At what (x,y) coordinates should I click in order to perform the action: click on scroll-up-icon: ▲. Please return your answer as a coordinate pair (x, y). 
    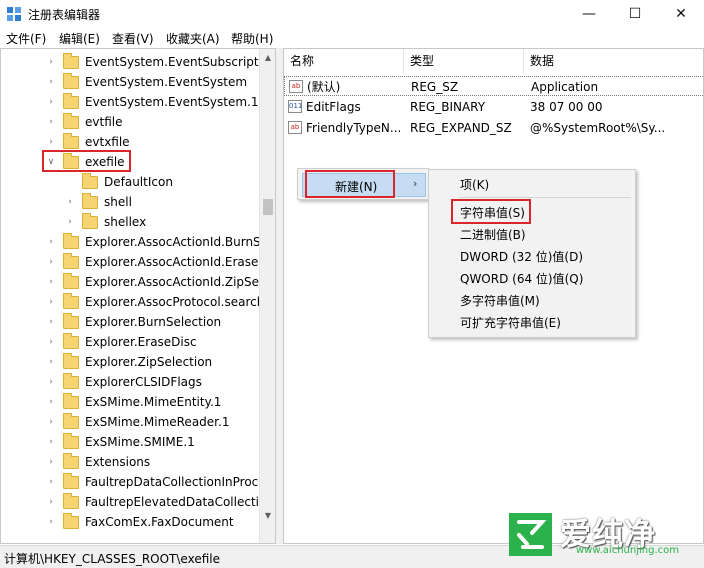
    Looking at the image, I should click on (268, 58).